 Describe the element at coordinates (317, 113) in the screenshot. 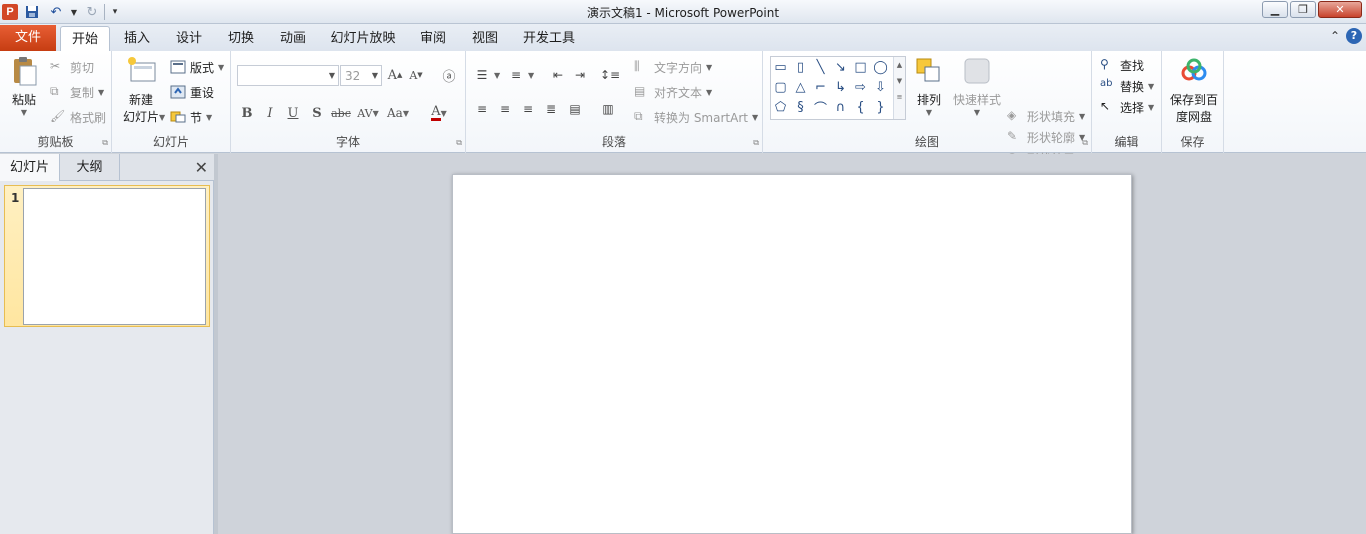

I see `shadow-icon: S` at that location.